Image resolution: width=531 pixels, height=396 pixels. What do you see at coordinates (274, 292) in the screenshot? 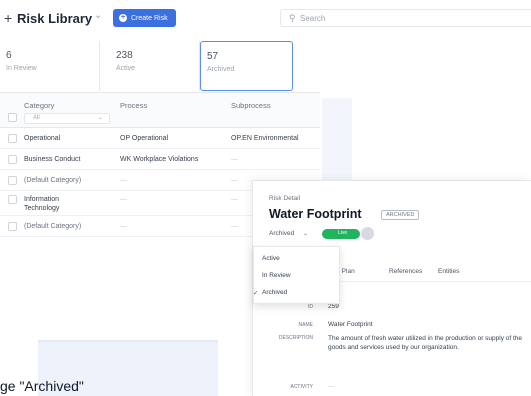
I see `menu-item-archived: Archived` at bounding box center [274, 292].